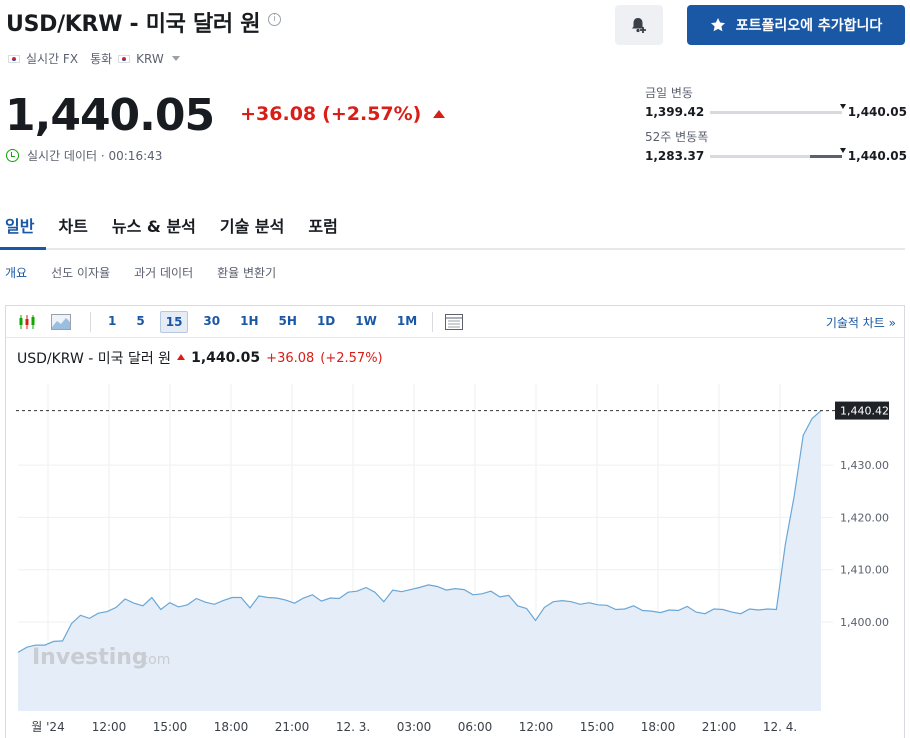  What do you see at coordinates (669, 93) in the screenshot?
I see `day-range-label: 금일 변동` at bounding box center [669, 93].